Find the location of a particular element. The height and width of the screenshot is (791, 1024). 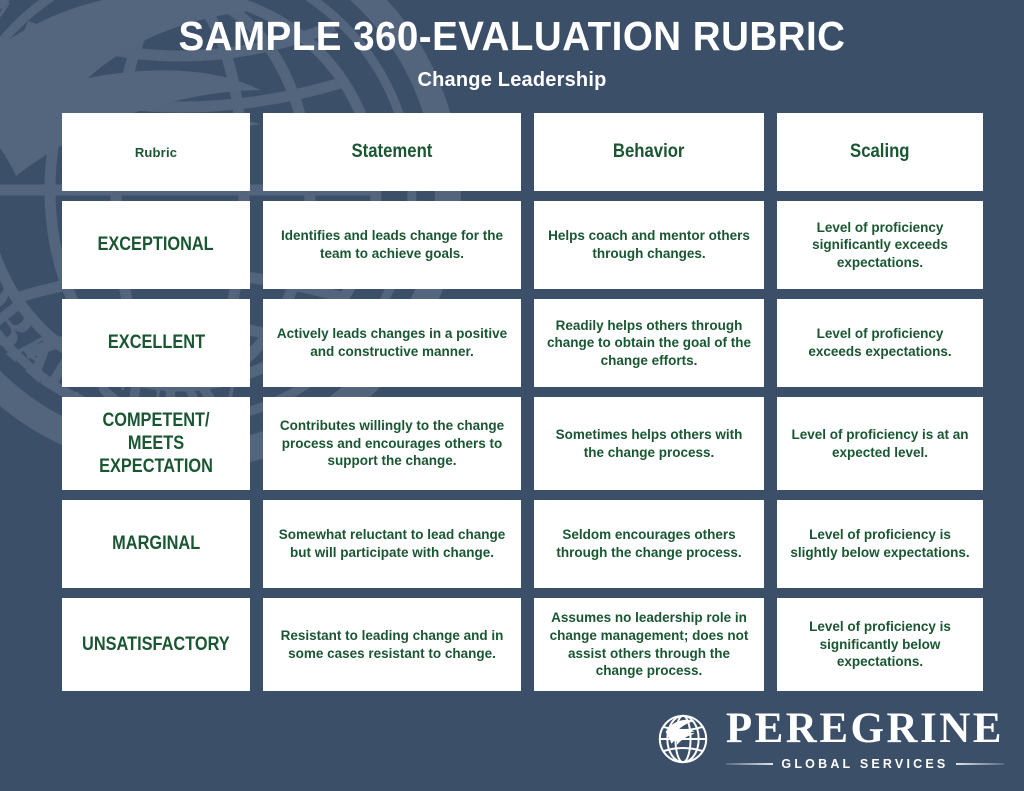

logo-tagline: GLOBAL SERVICES is located at coordinates (865, 764).